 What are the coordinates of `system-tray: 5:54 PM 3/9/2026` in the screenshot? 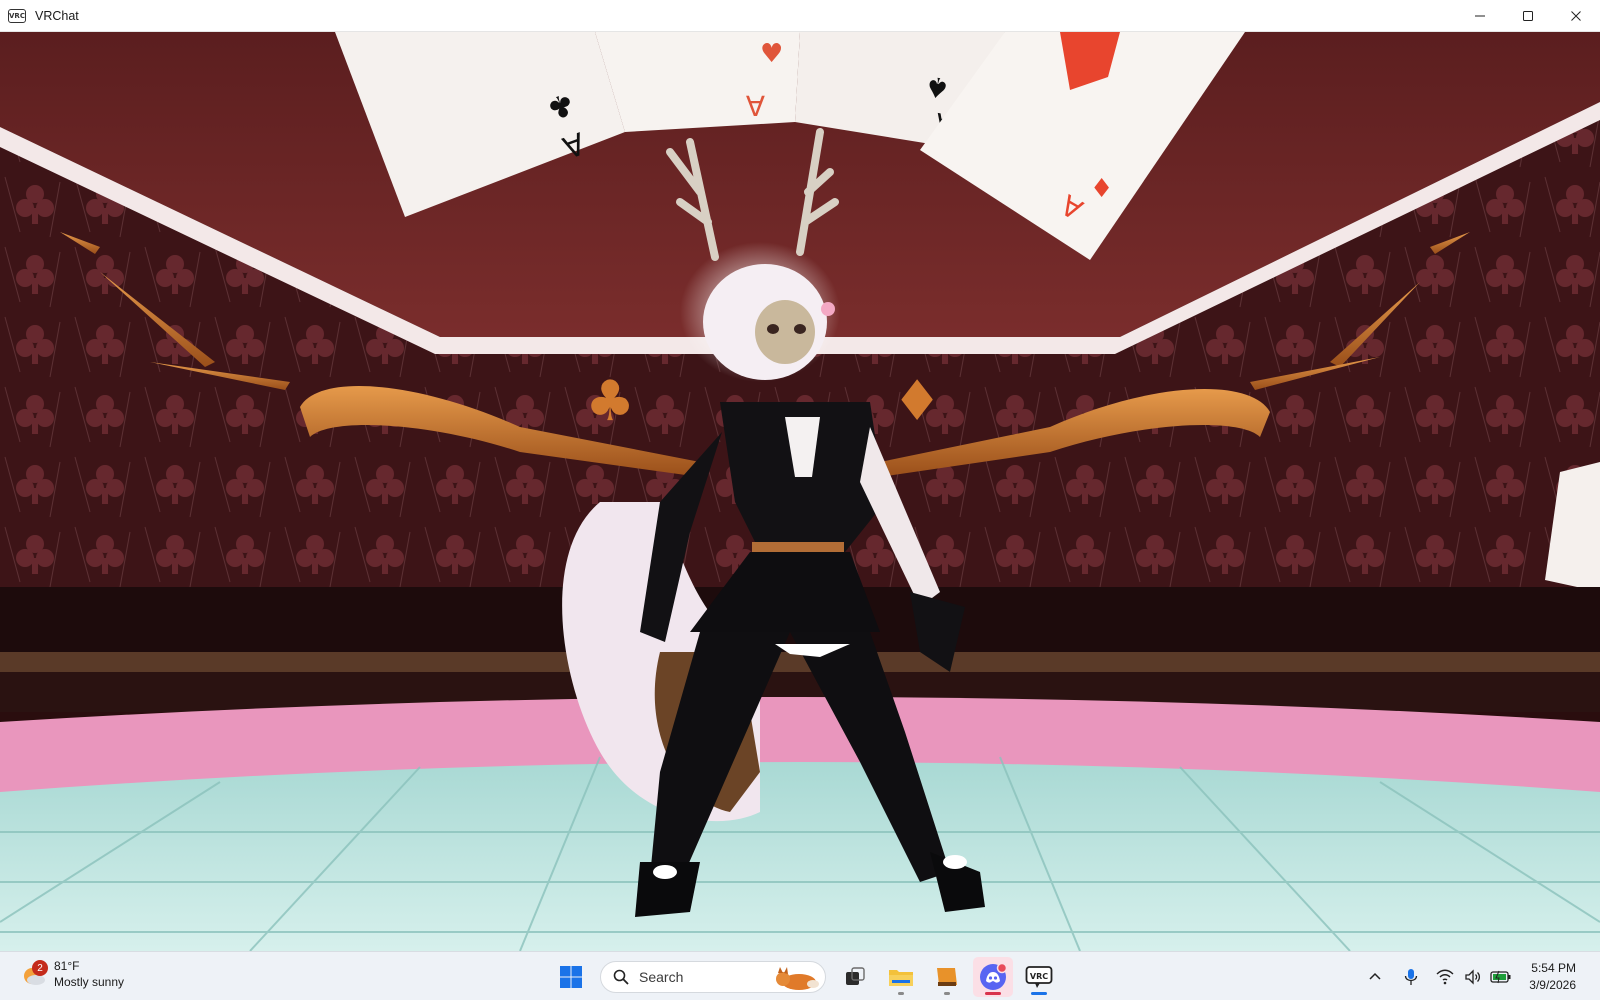 It's located at (1480, 976).